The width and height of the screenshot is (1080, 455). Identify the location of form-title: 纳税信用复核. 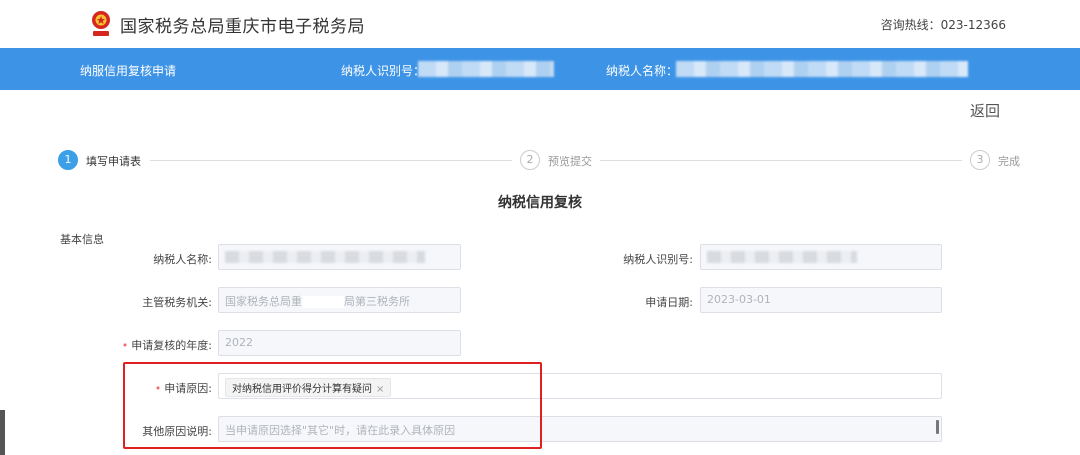
(540, 203).